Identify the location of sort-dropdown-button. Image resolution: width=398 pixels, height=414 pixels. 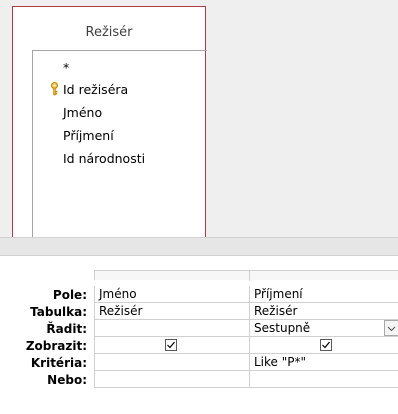
(391, 328).